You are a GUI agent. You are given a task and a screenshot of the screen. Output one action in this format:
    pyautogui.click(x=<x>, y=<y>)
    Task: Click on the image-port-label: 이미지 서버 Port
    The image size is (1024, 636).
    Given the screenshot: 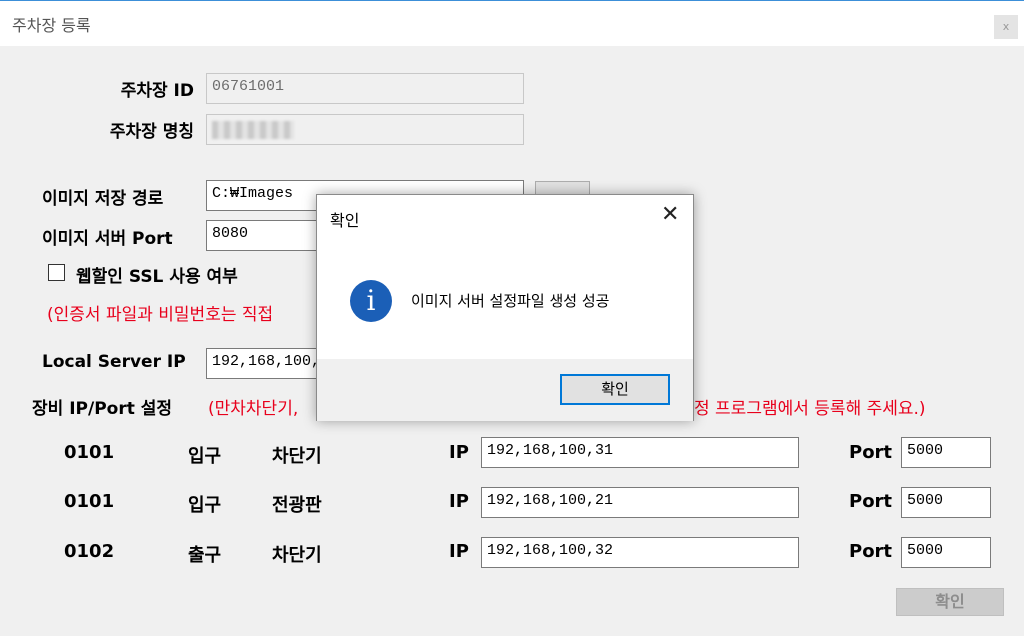 What is the action you would take?
    pyautogui.click(x=107, y=239)
    